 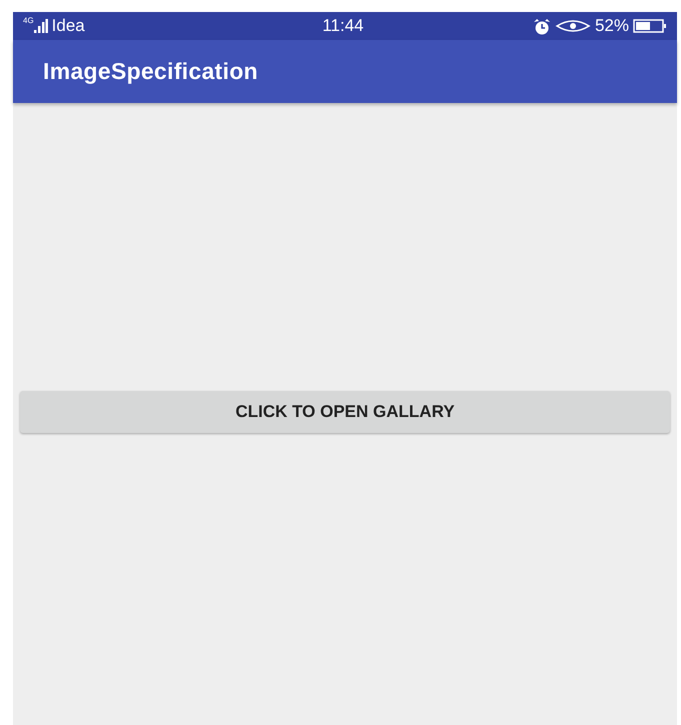 I want to click on signal-icon, so click(x=41, y=26).